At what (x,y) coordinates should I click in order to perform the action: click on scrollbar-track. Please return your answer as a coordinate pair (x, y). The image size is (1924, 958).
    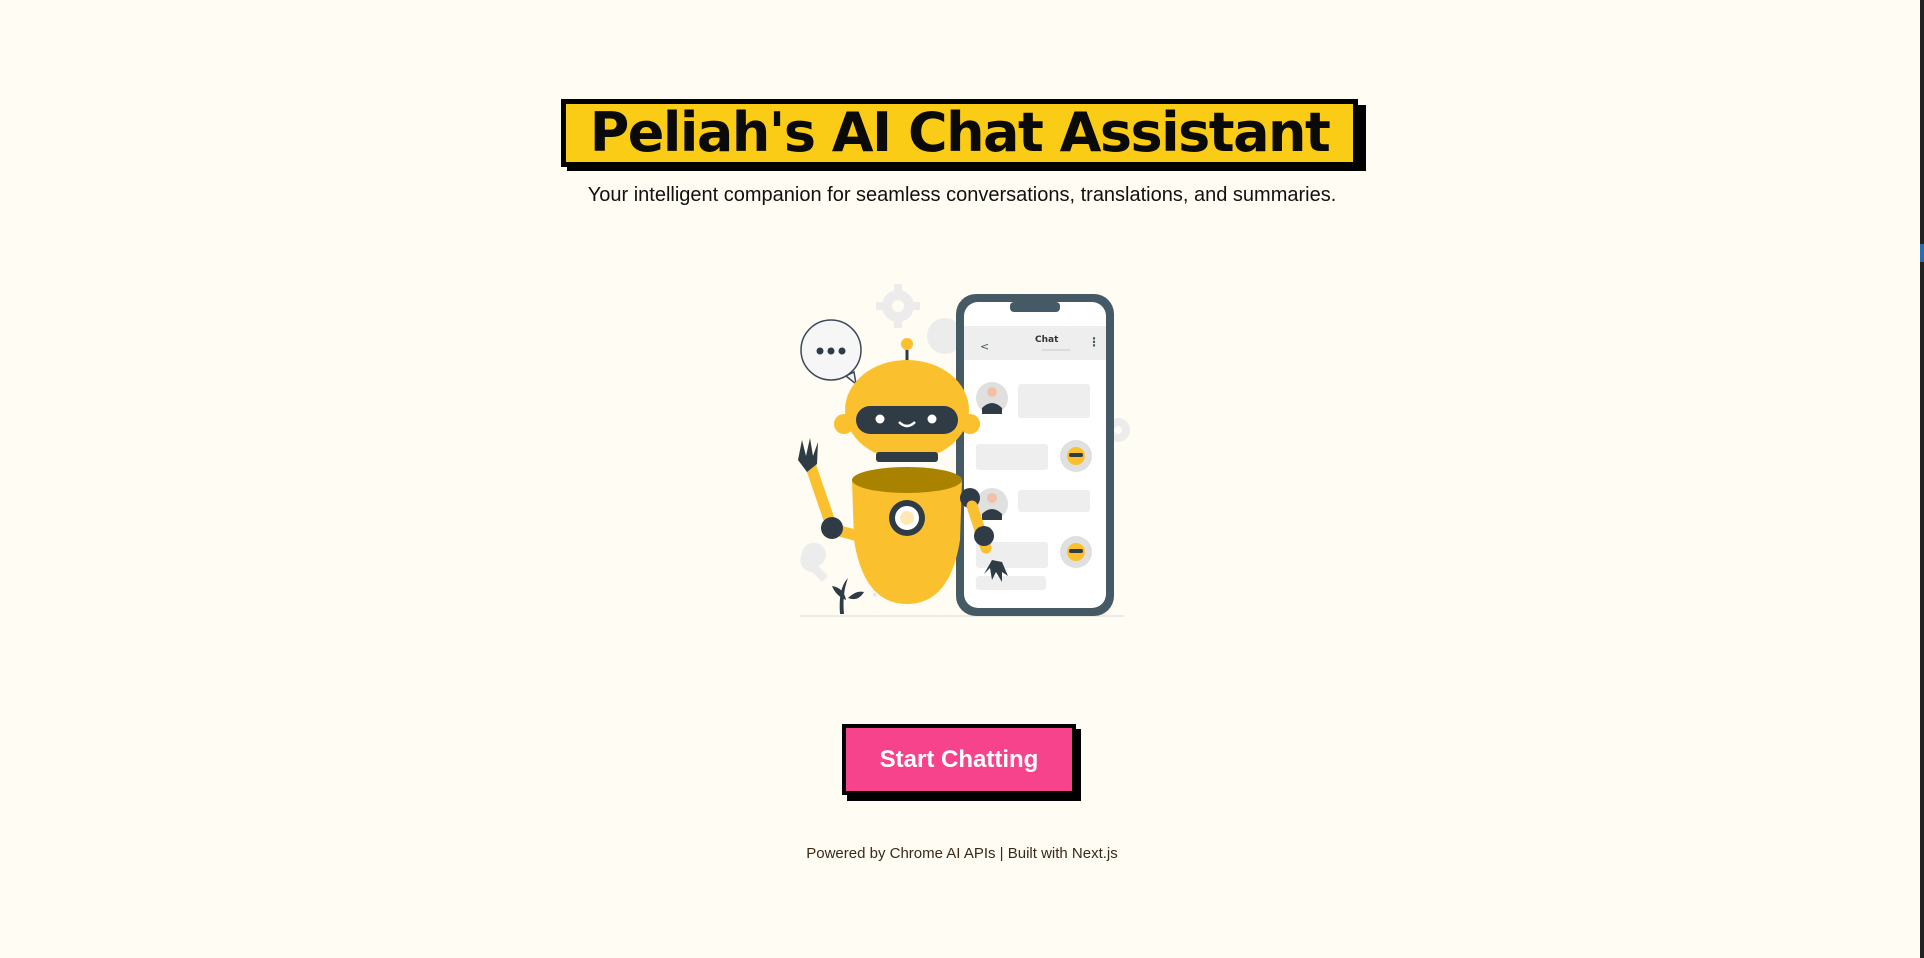
    Looking at the image, I should click on (1922, 479).